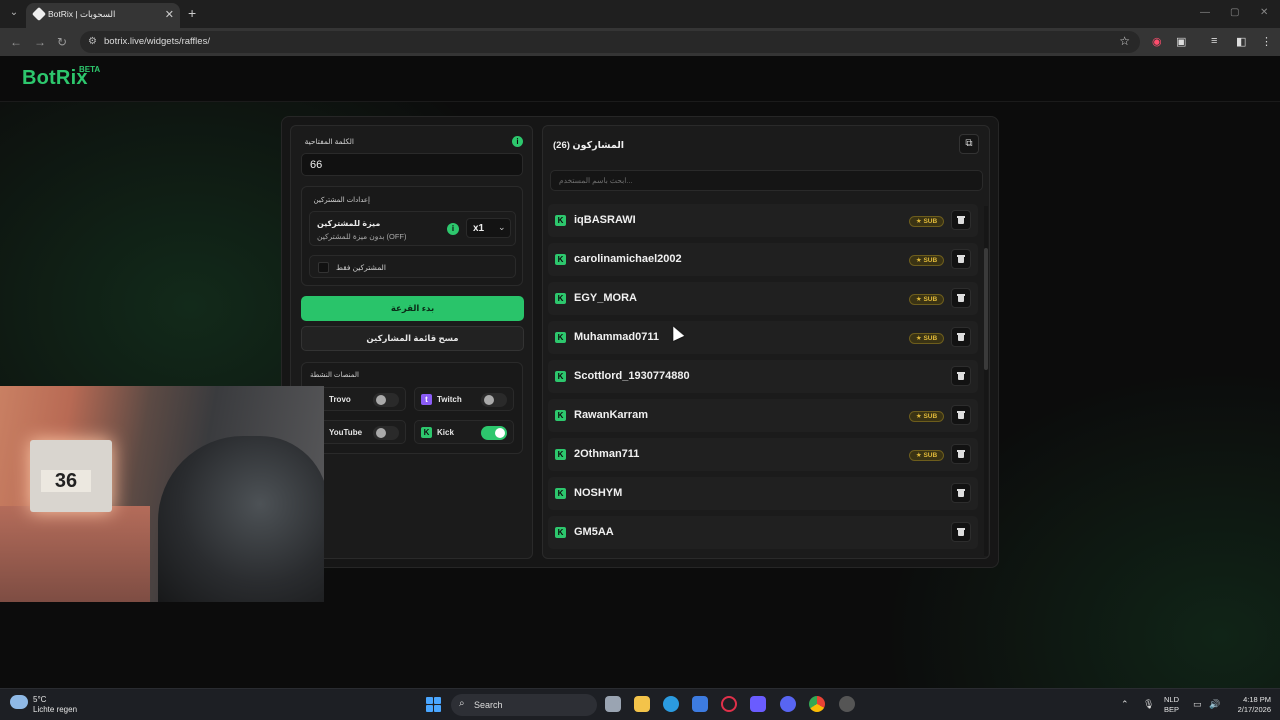  Describe the element at coordinates (1264, 12) in the screenshot. I see `close-window-icon: ✕` at that location.